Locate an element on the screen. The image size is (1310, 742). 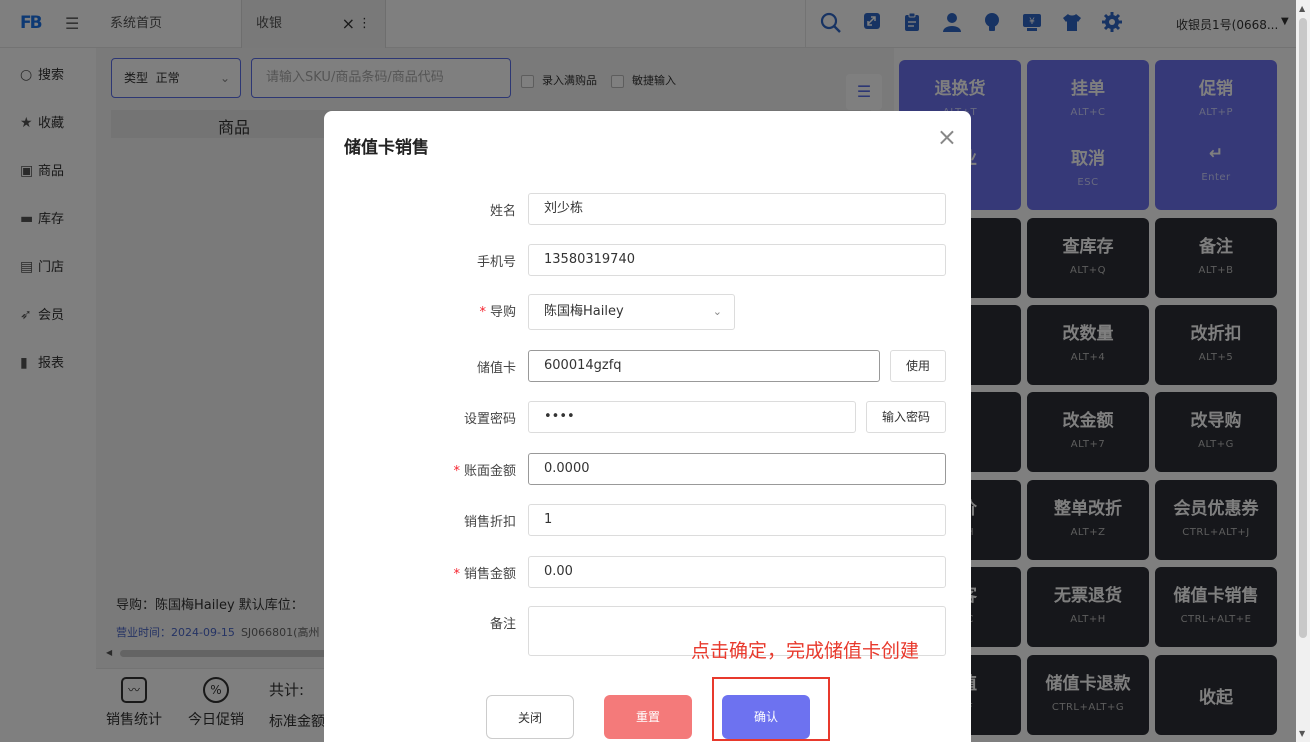
dialog-title: 储值卡销售 is located at coordinates (386, 148).